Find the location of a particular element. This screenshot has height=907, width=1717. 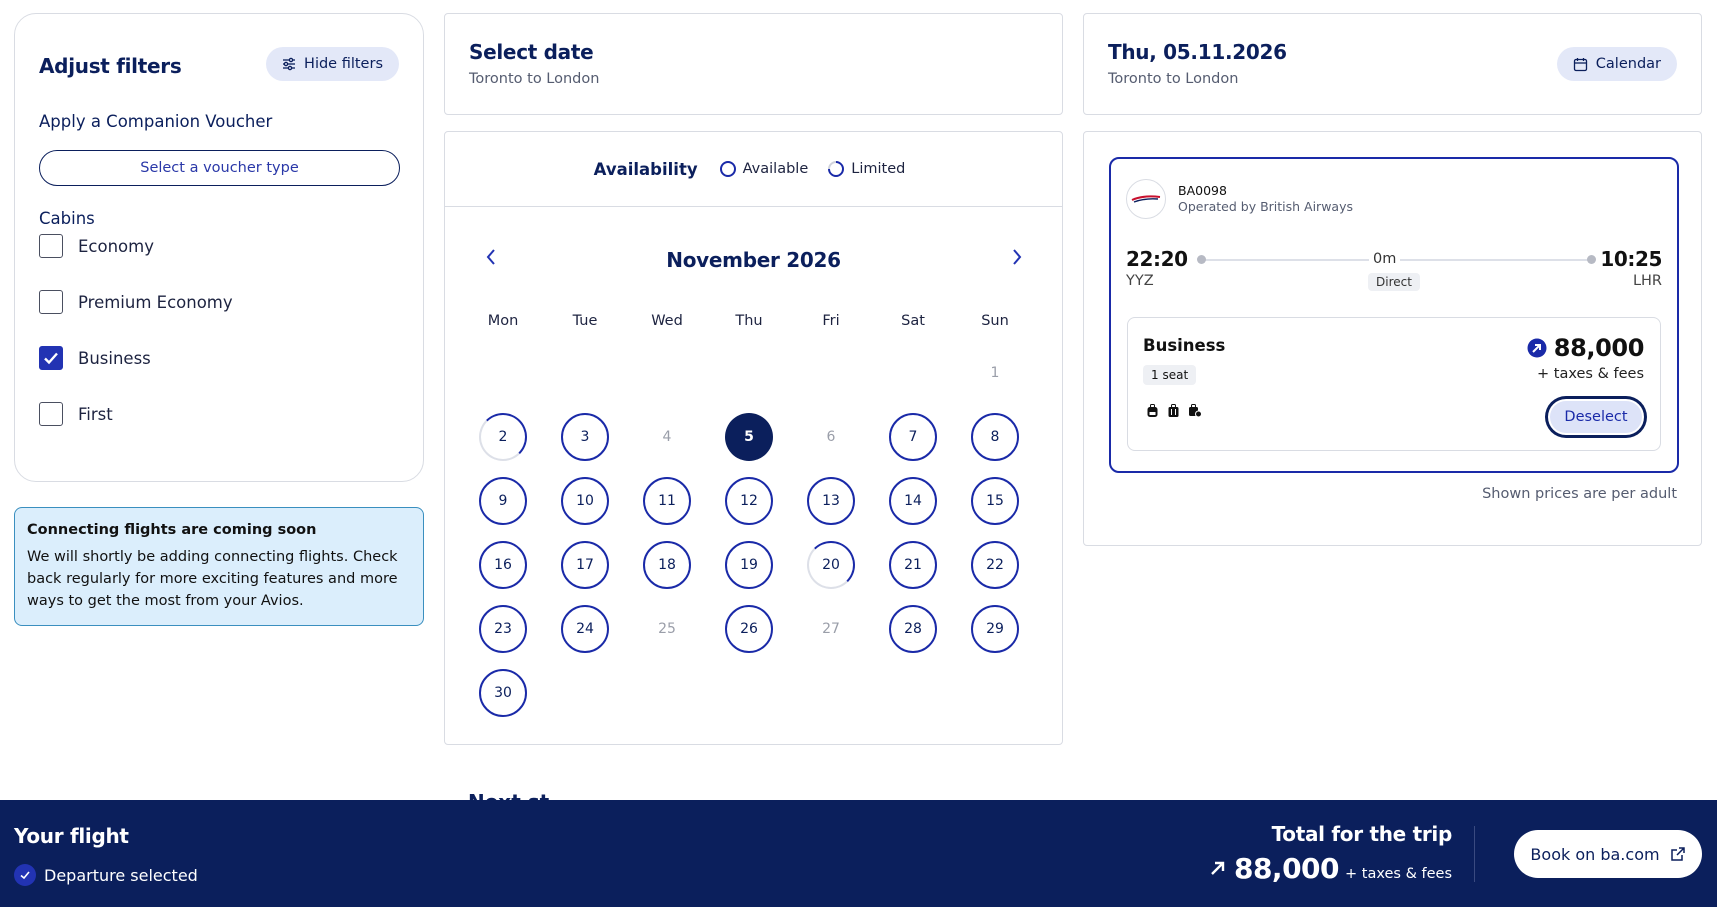

calendar-day: 17 is located at coordinates (585, 565).